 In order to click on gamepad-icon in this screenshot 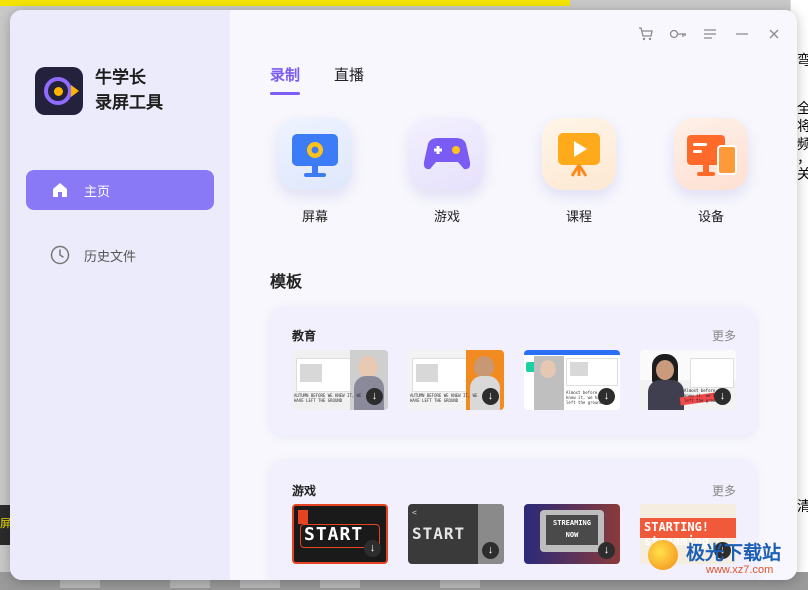, I will do `click(447, 154)`.